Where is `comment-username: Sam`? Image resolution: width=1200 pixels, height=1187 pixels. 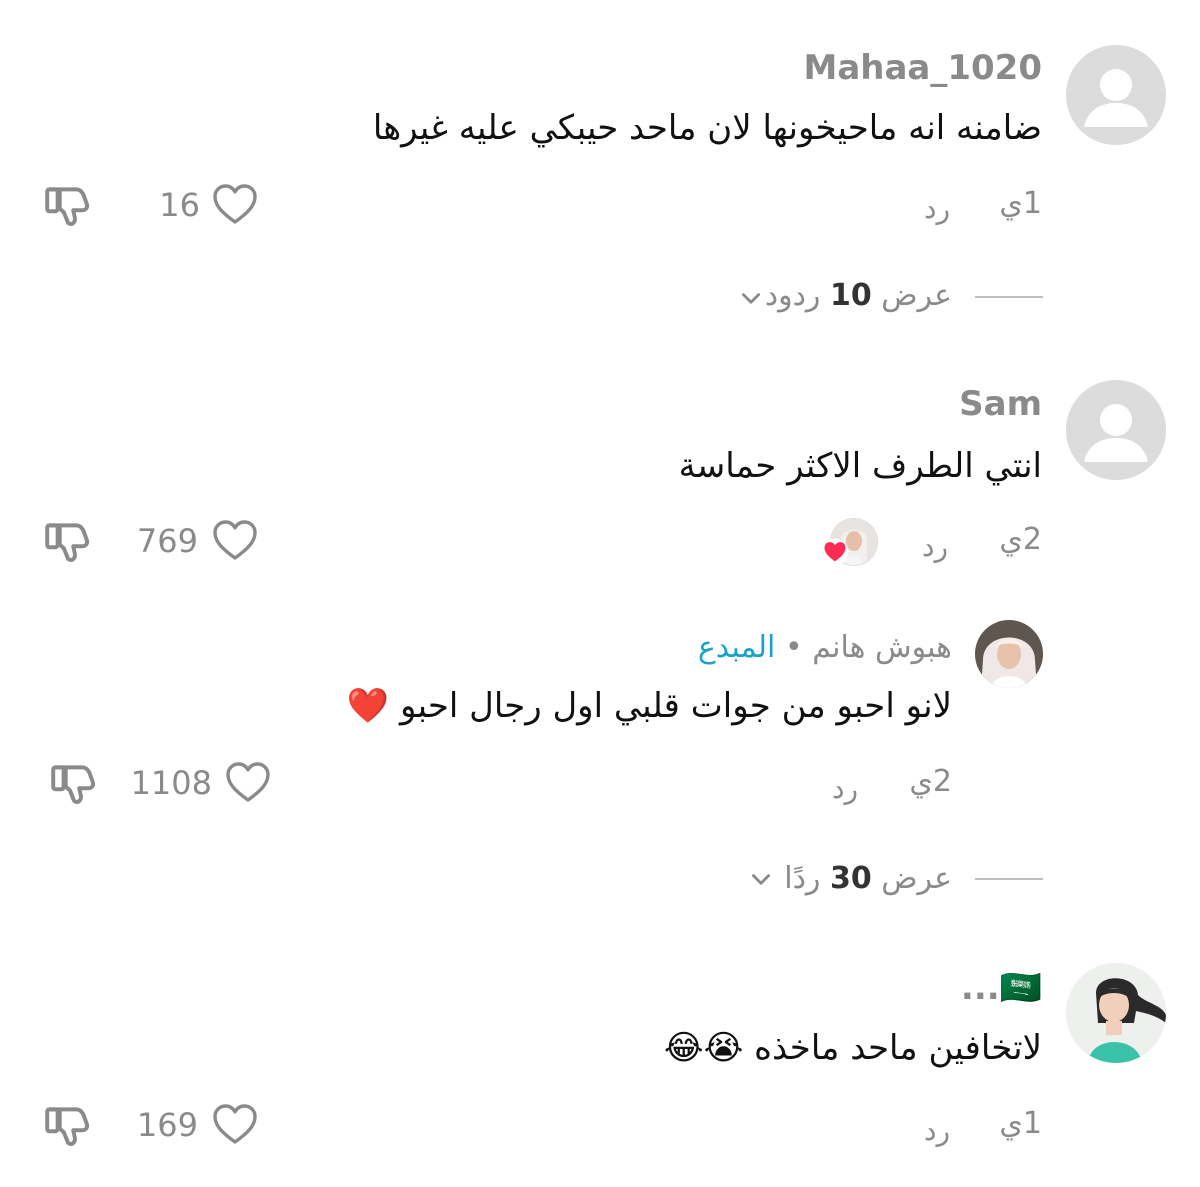
comment-username: Sam is located at coordinates (1000, 404).